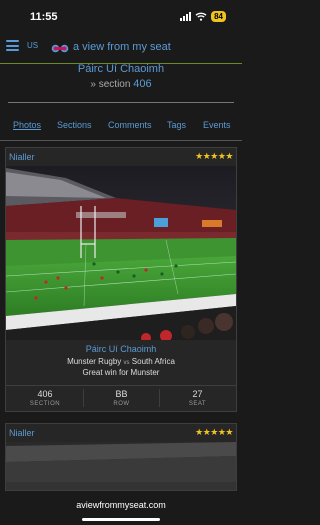  Describe the element at coordinates (114, 84) in the screenshot. I see `section-label: section` at that location.